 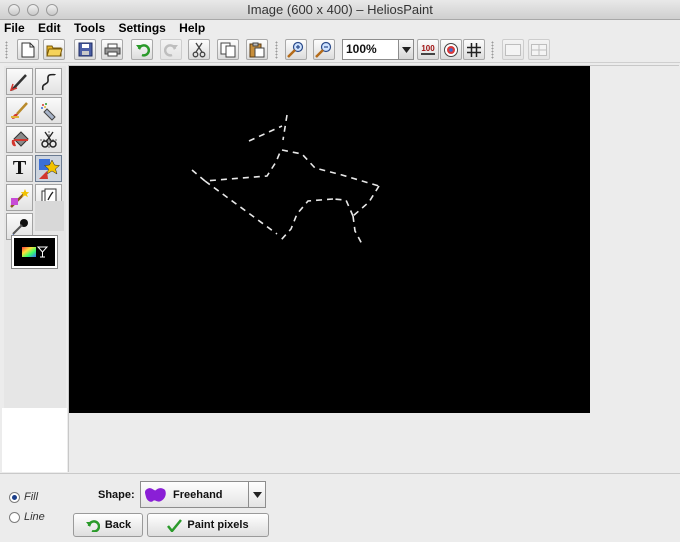 I want to click on freehand-shape-icon, so click(x=155, y=494).